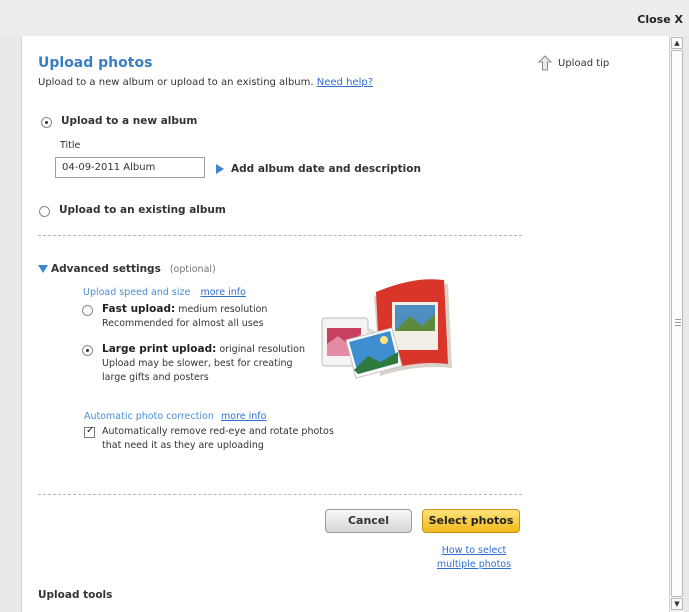 This screenshot has height=612, width=689. Describe the element at coordinates (87, 310) in the screenshot. I see `fast-upload-radio` at that location.